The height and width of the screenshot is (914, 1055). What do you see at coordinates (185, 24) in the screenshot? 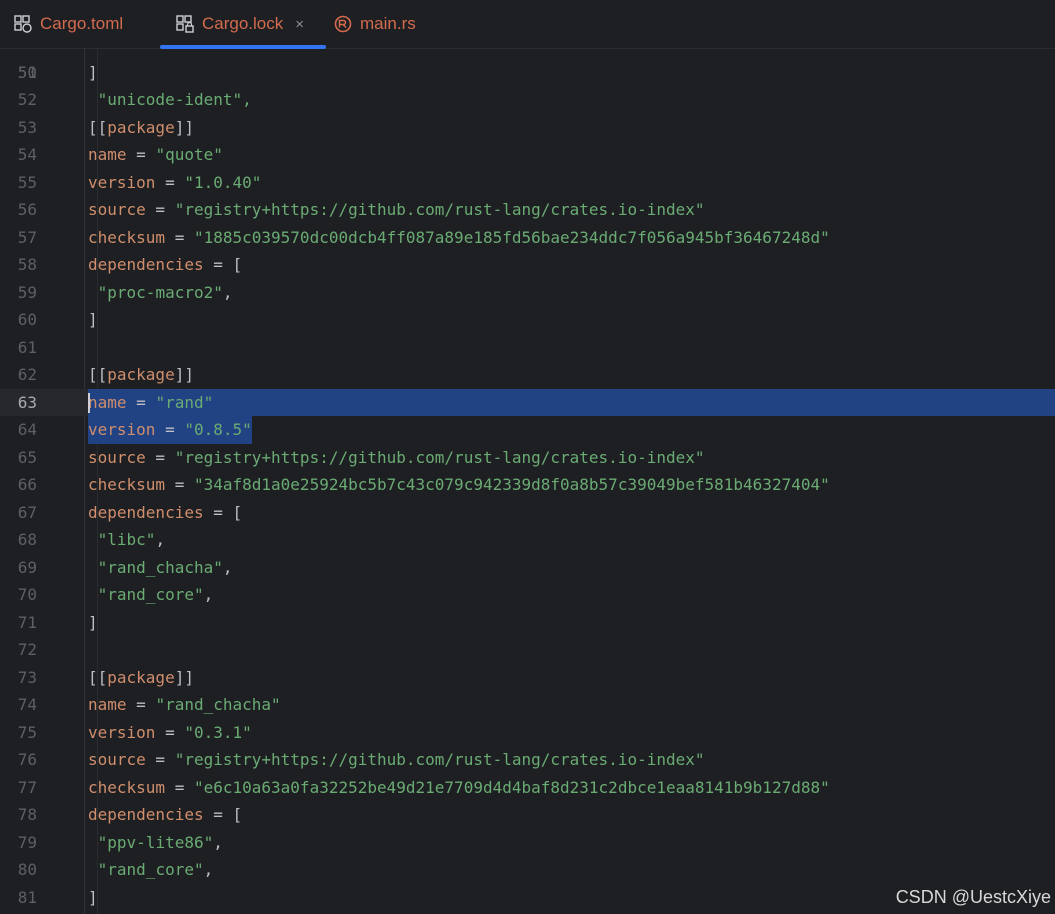
I see `lock-file-icon` at bounding box center [185, 24].